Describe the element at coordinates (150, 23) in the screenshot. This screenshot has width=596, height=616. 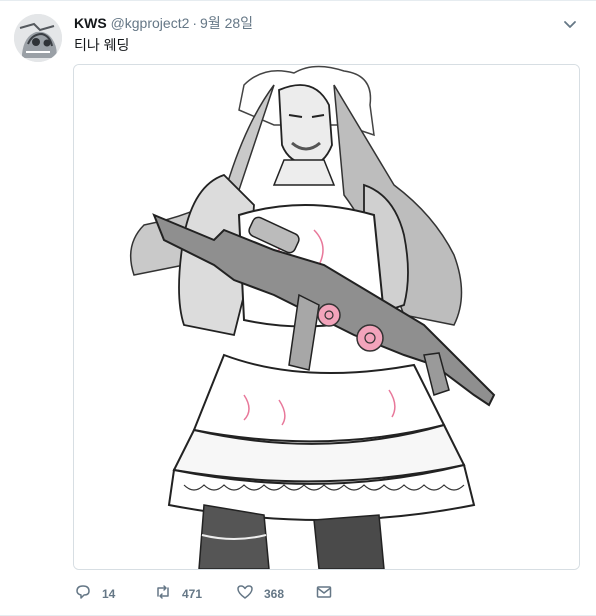
I see `author-handle: @kgproject2` at that location.